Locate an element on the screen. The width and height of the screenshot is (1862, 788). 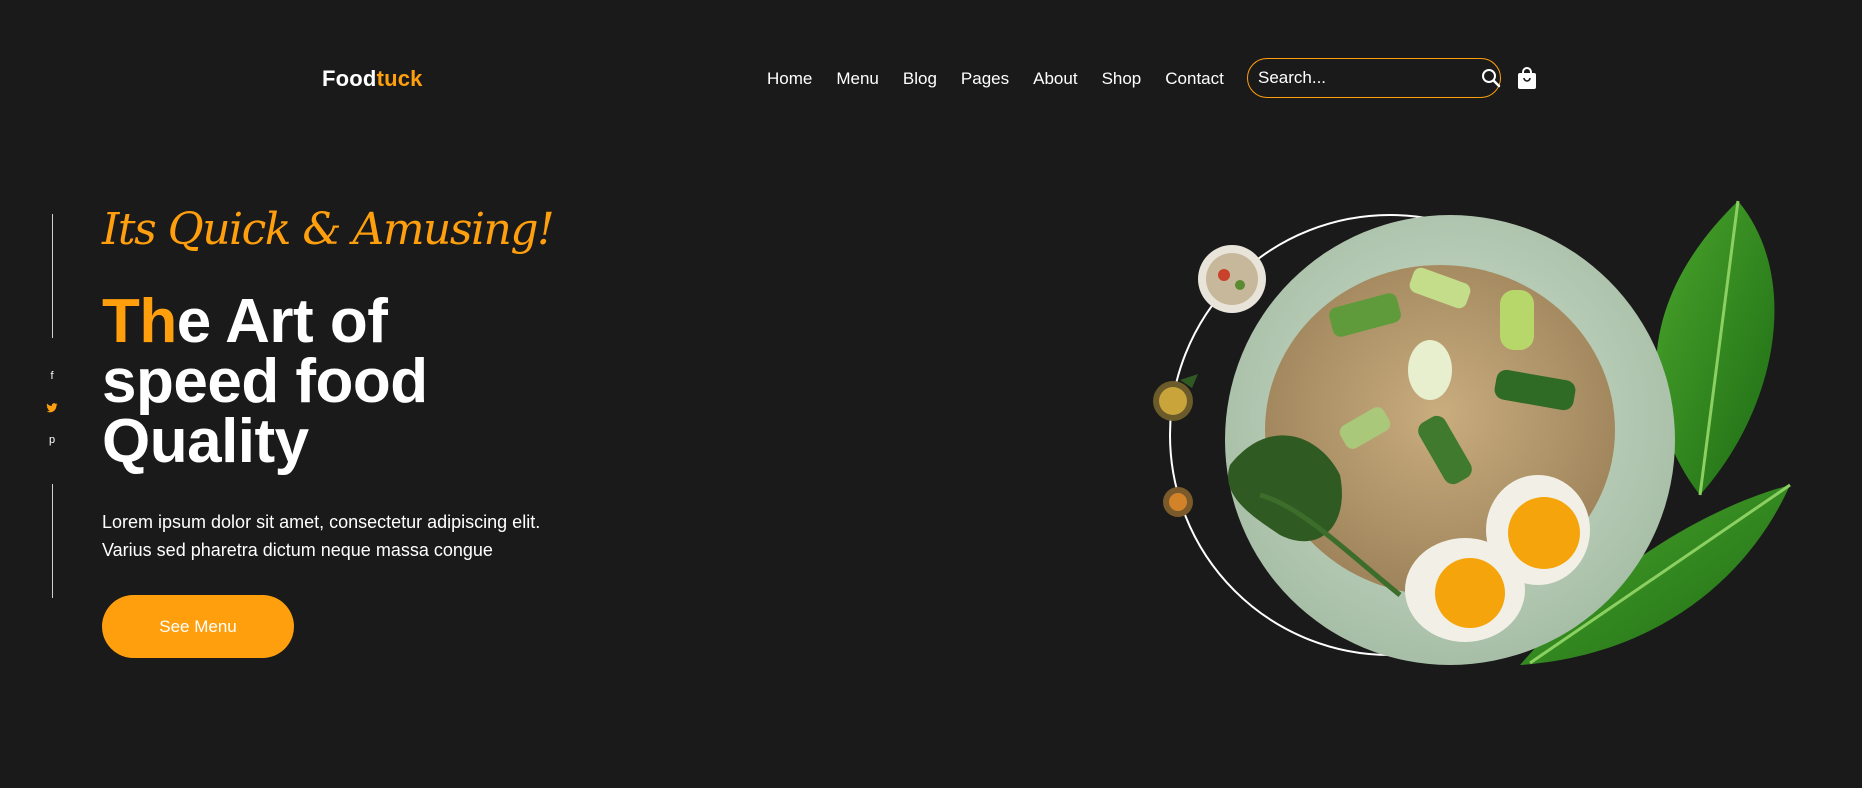
facebook-icon: f is located at coordinates (52, 376).